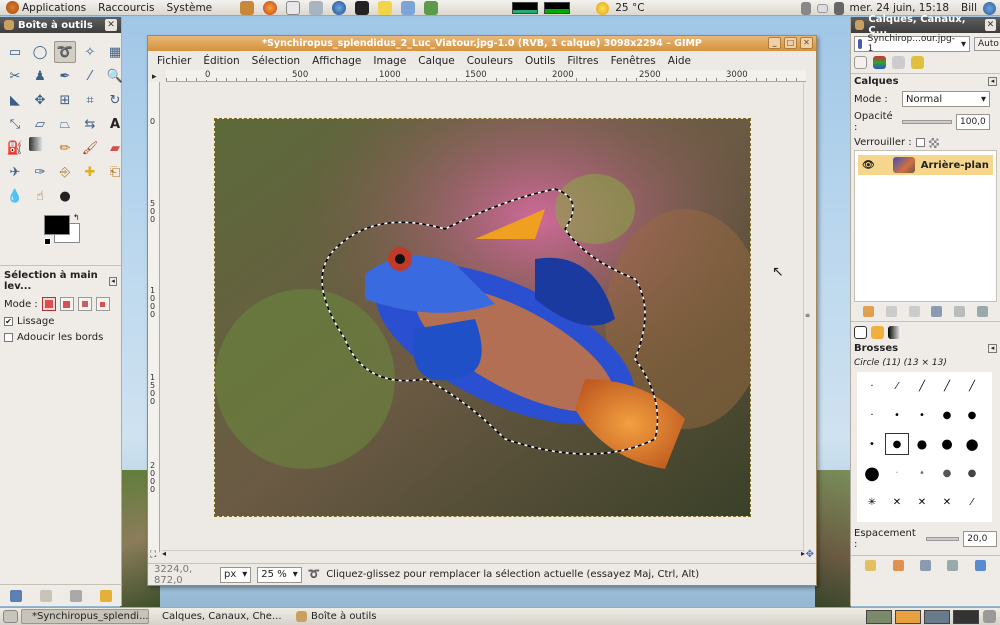  What do you see at coordinates (247, 8) in the screenshot?
I see `gimp-launcher-icon` at bounding box center [247, 8].